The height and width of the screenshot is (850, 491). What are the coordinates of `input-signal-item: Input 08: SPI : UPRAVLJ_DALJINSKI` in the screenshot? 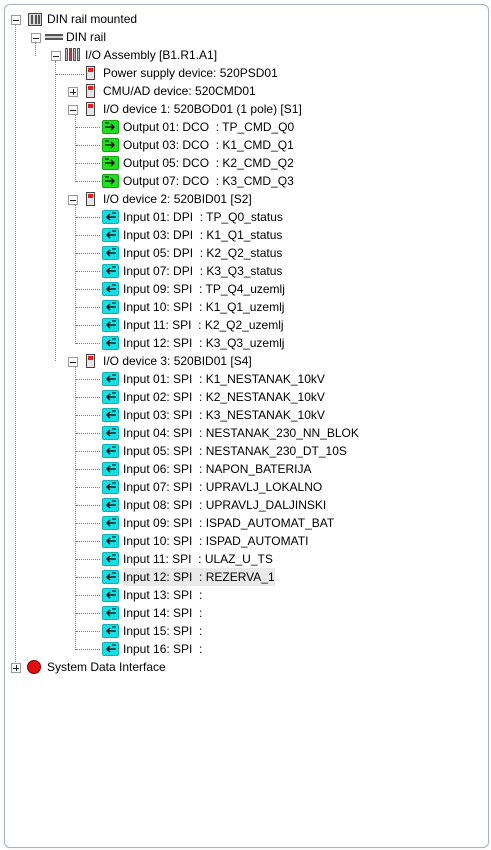 It's located at (210, 505).